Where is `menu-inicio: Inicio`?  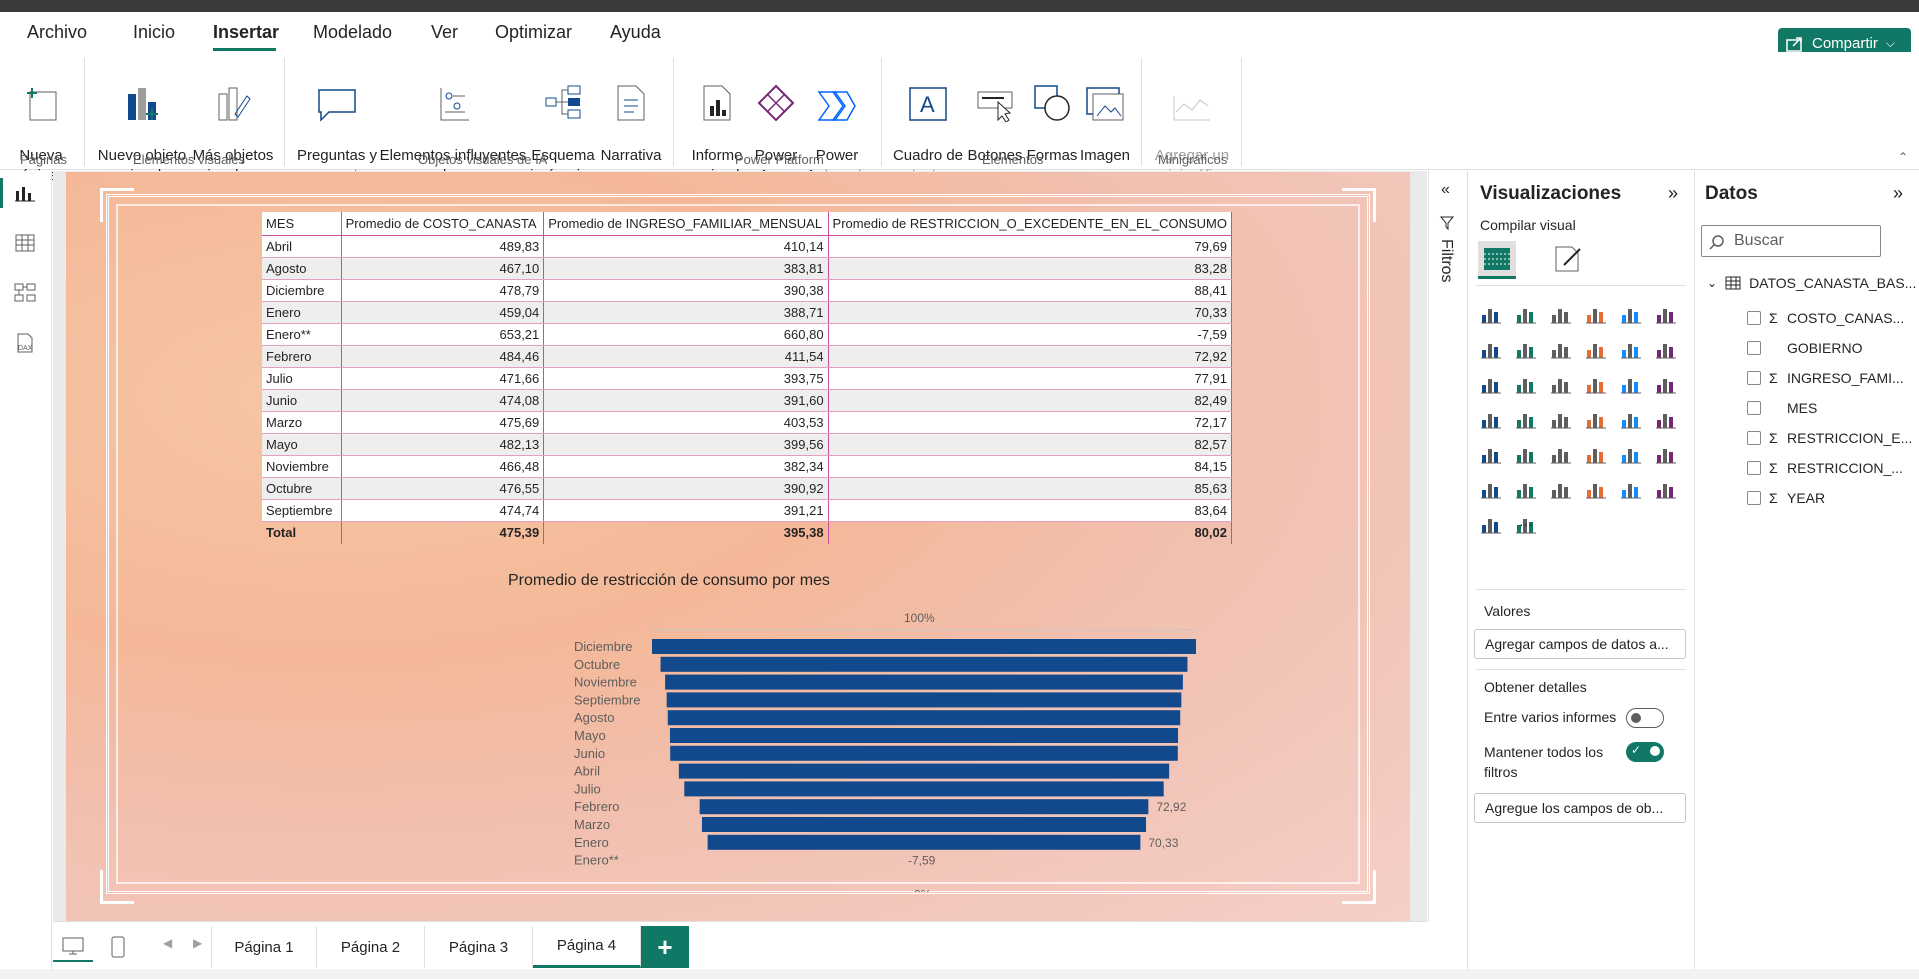 menu-inicio: Inicio is located at coordinates (154, 32).